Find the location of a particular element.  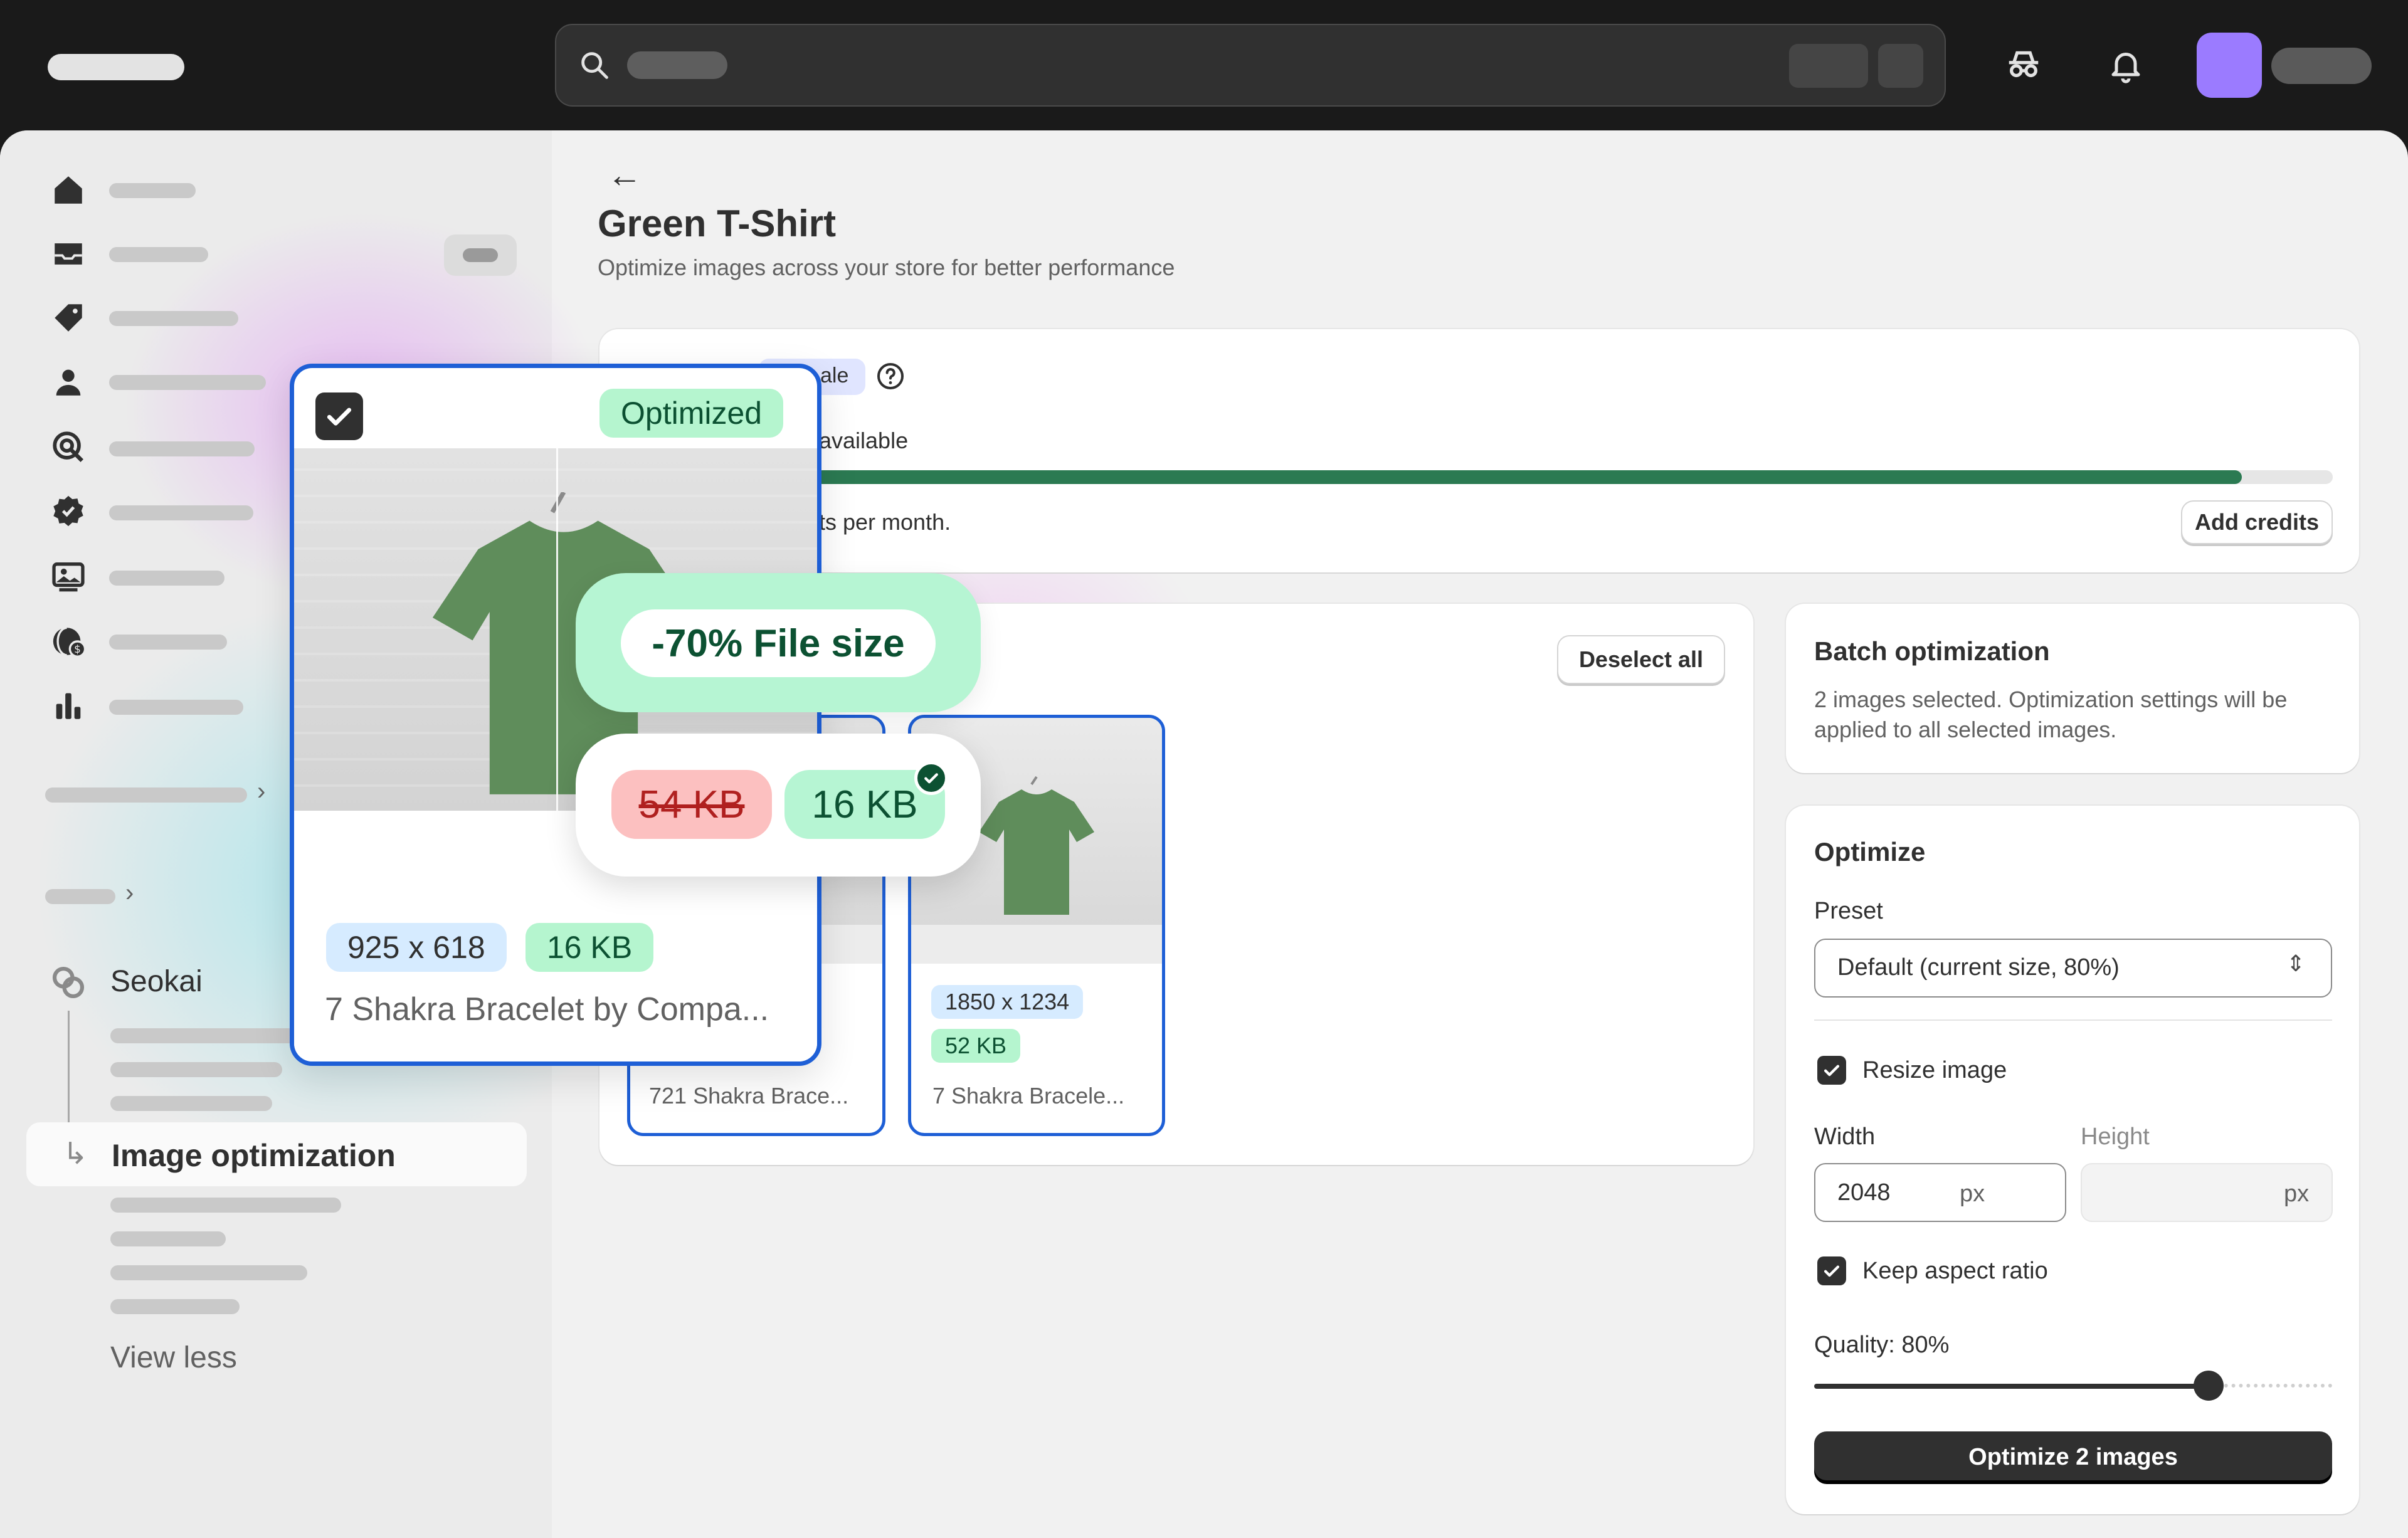

old-size-badge: 54 KB is located at coordinates (691, 804).